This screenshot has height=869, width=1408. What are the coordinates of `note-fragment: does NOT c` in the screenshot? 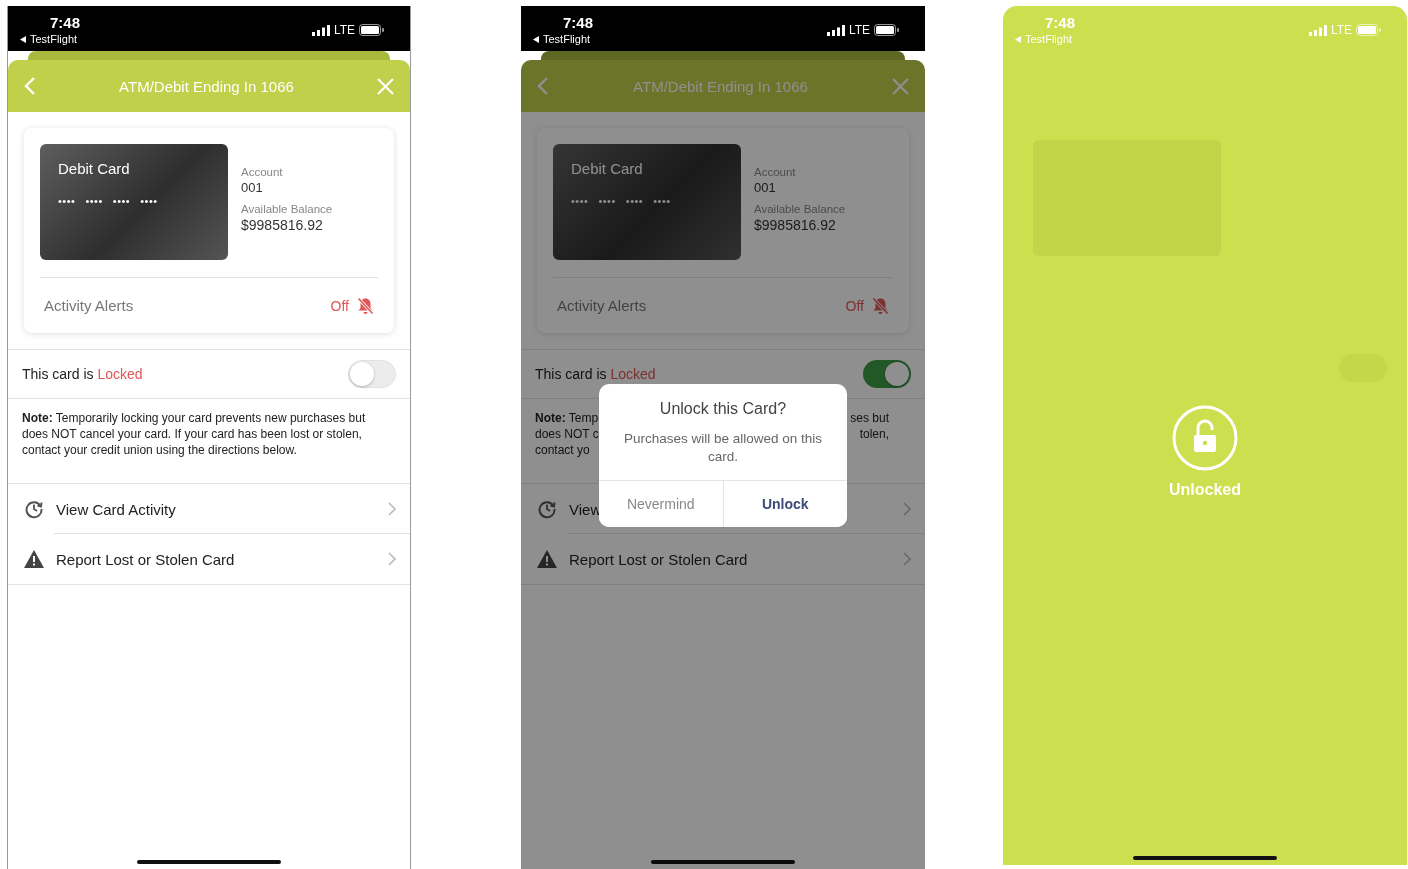 It's located at (567, 434).